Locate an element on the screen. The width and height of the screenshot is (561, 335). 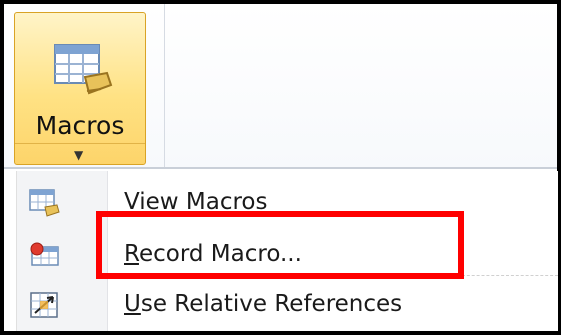
menu-item-label: View Macros is located at coordinates (196, 202).